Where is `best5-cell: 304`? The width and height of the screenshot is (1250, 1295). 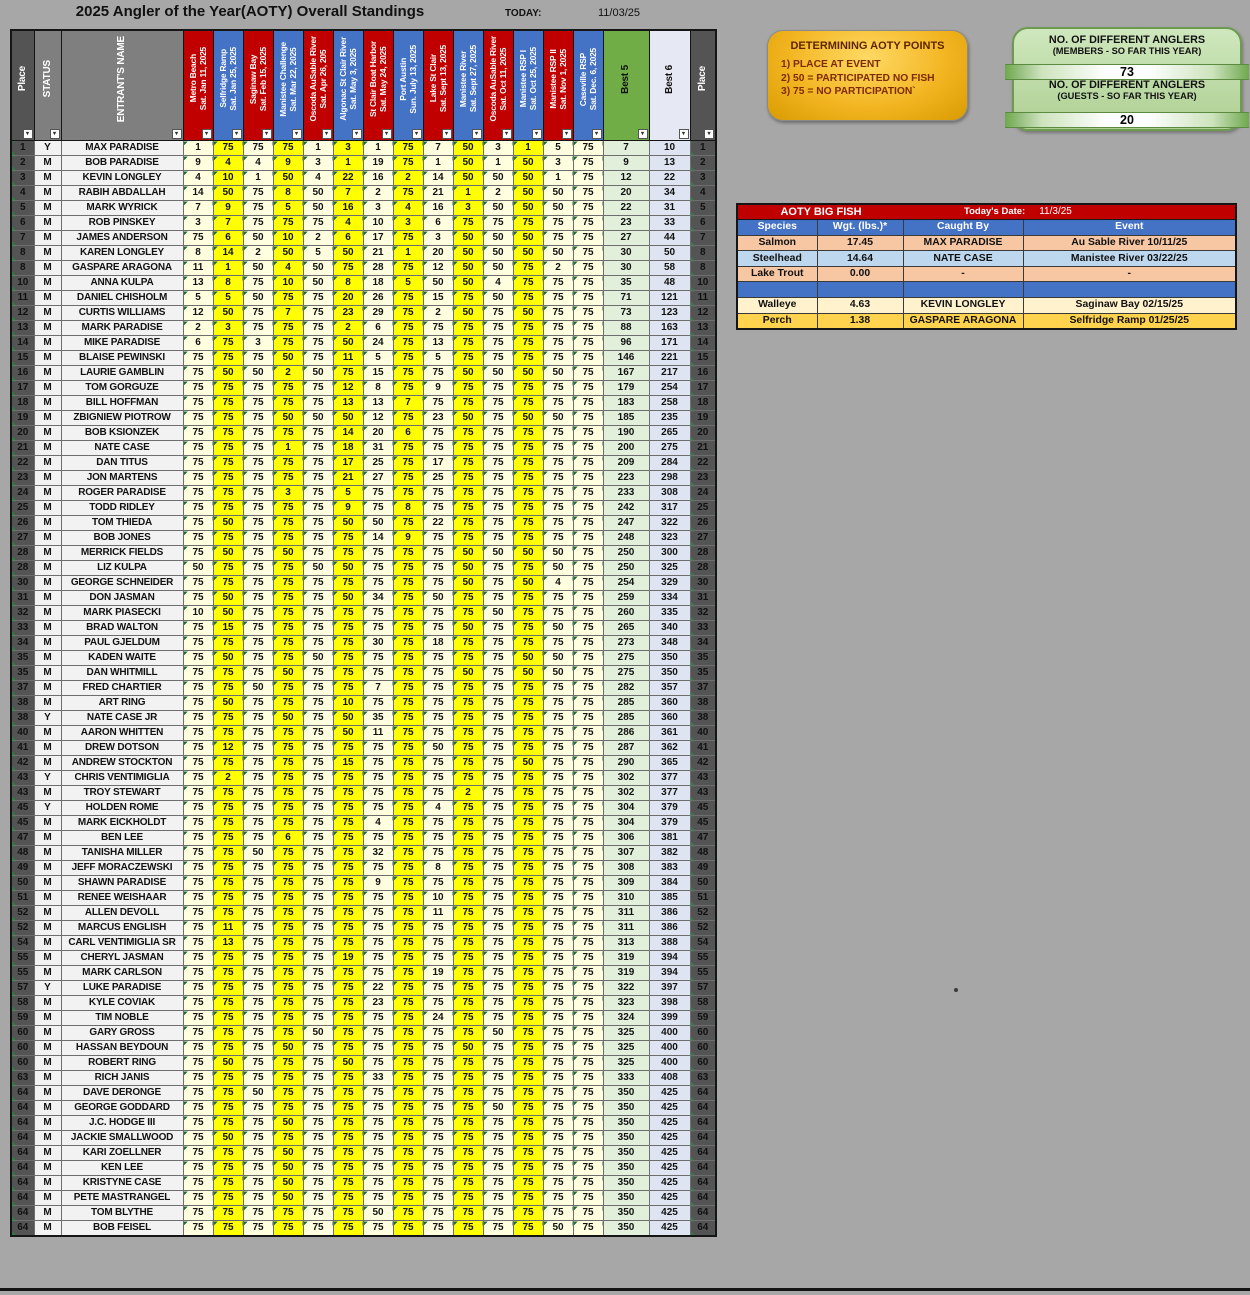 best5-cell: 304 is located at coordinates (626, 823).